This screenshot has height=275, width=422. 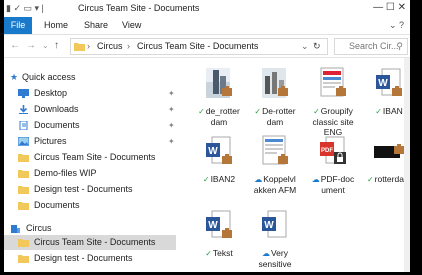 What do you see at coordinates (407, 165) in the screenshot?
I see `vertical-scrollbar` at bounding box center [407, 165].